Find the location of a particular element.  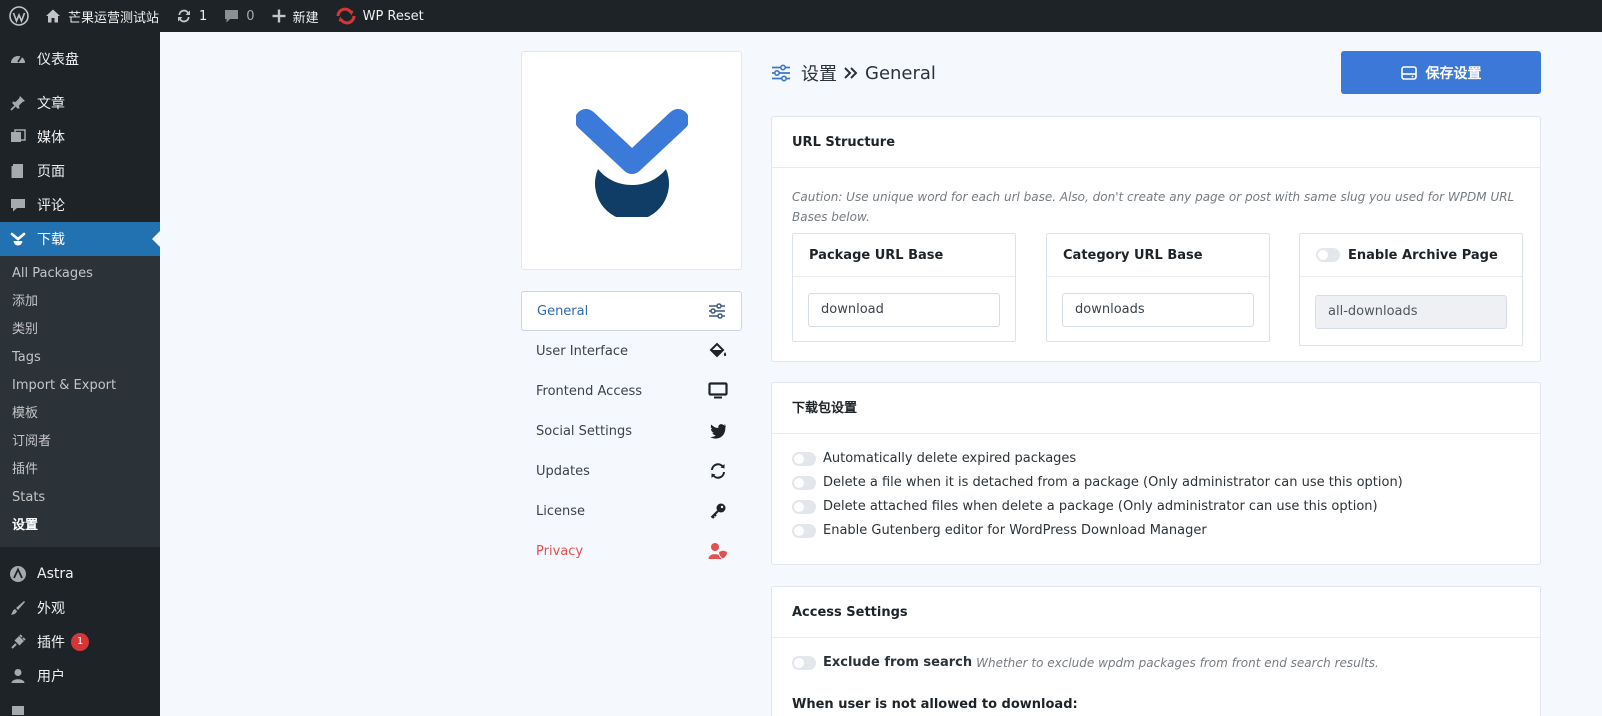

menu-item-posts: 文章 is located at coordinates (80, 103).